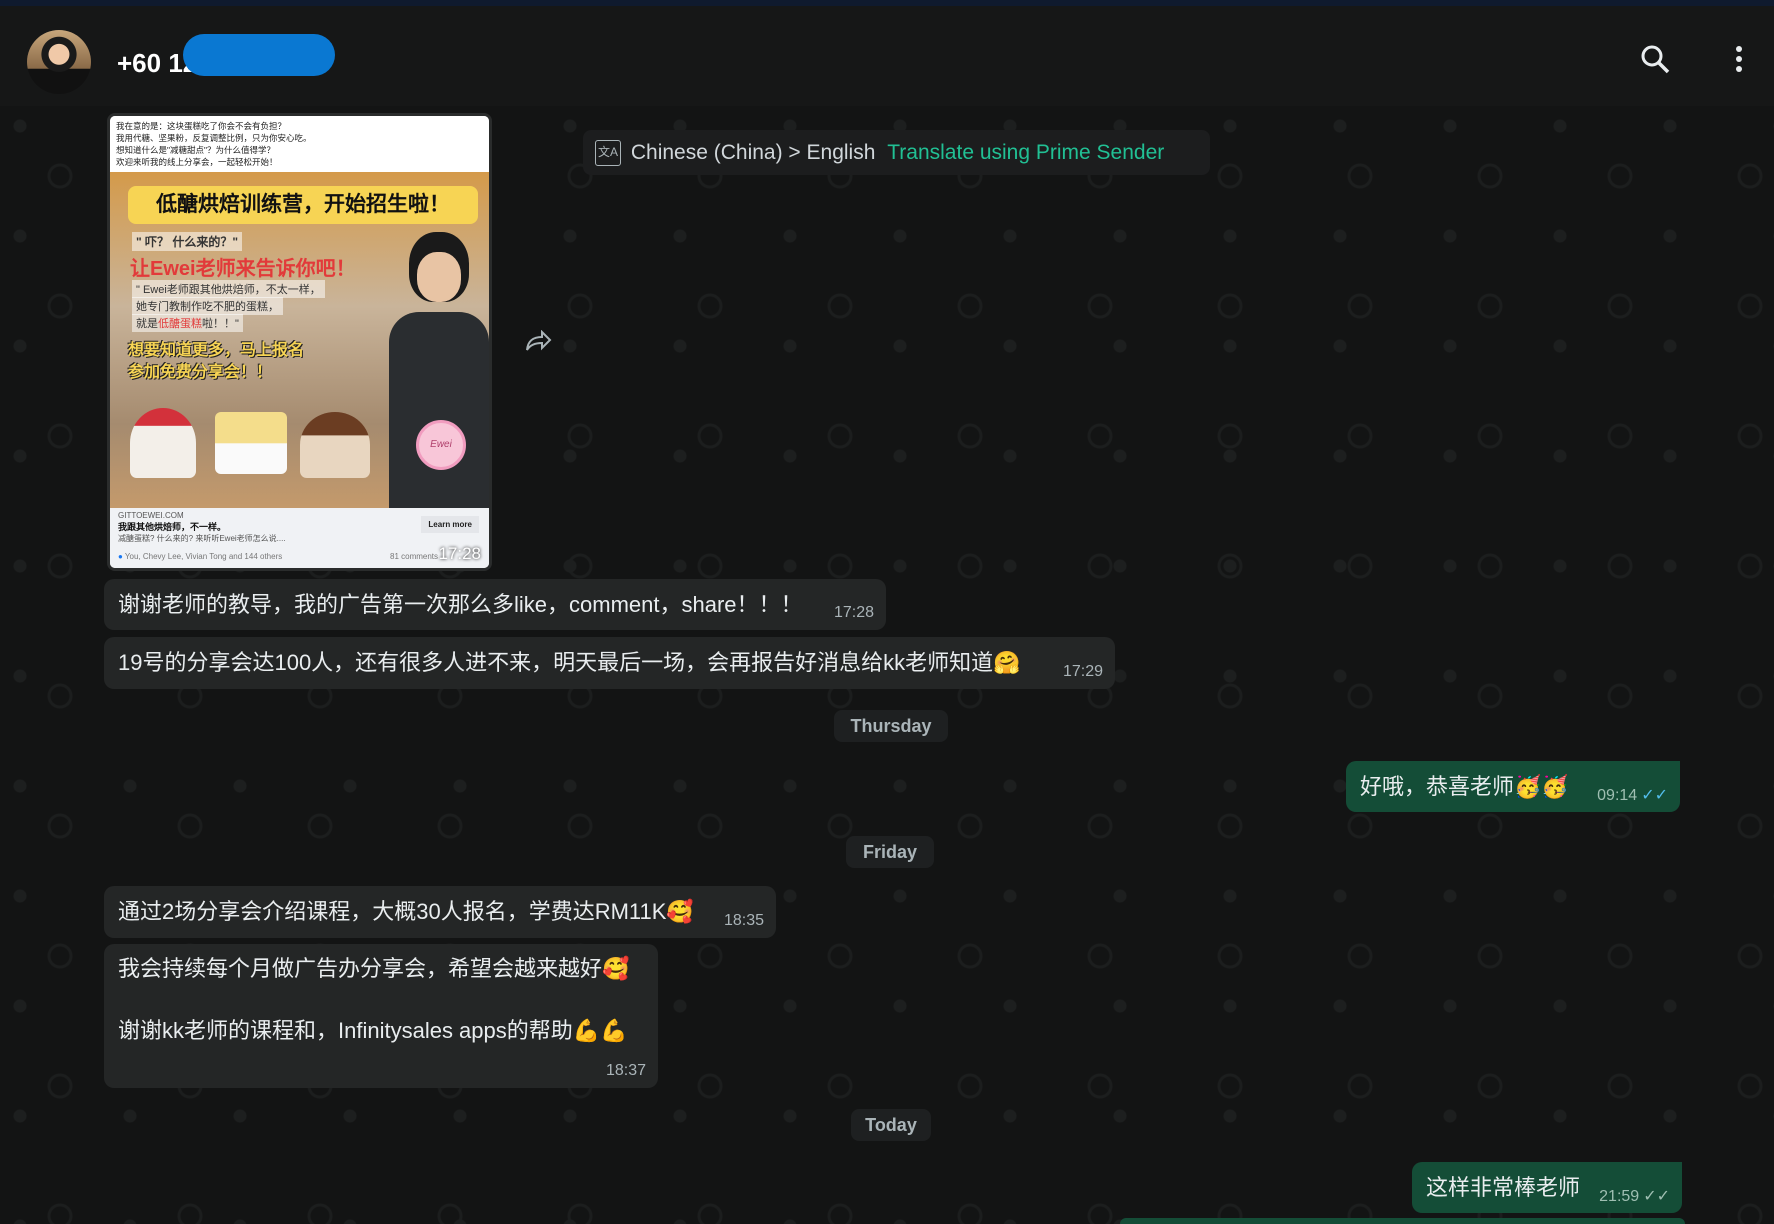  Describe the element at coordinates (59, 62) in the screenshot. I see `contact-avatar` at that location.